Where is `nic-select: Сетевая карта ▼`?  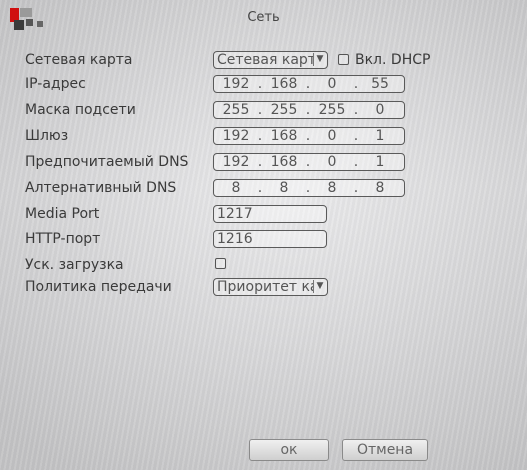 nic-select: Сетевая карта ▼ is located at coordinates (270, 60).